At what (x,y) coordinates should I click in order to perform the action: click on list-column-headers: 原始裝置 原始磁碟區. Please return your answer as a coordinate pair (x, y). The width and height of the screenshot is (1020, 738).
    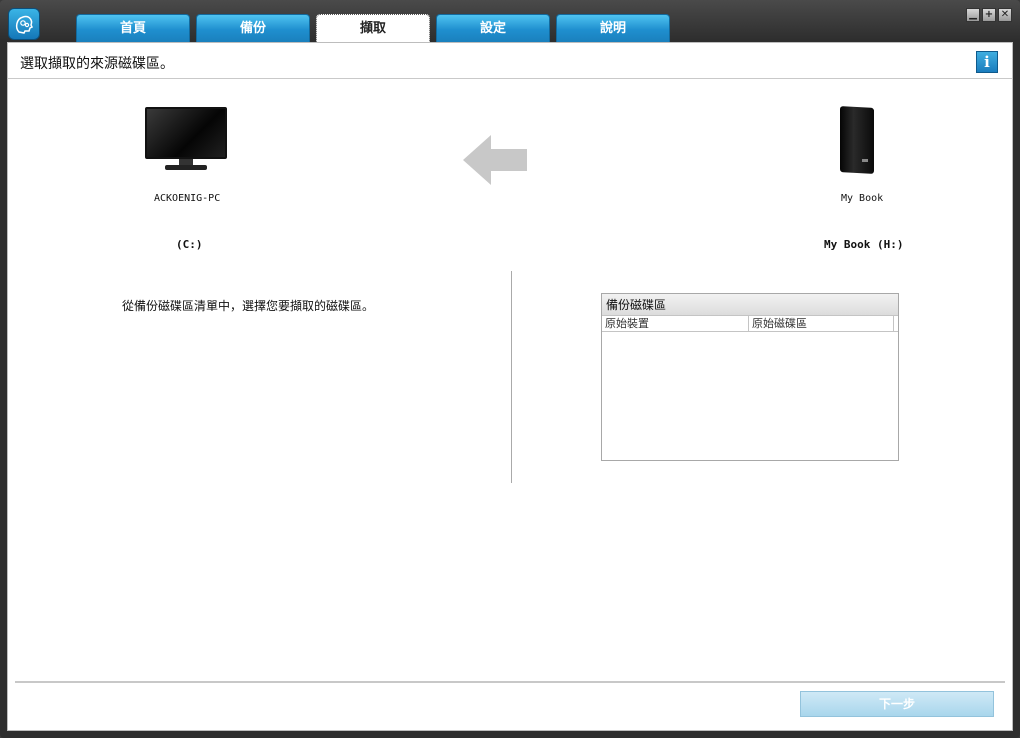
    Looking at the image, I should click on (750, 324).